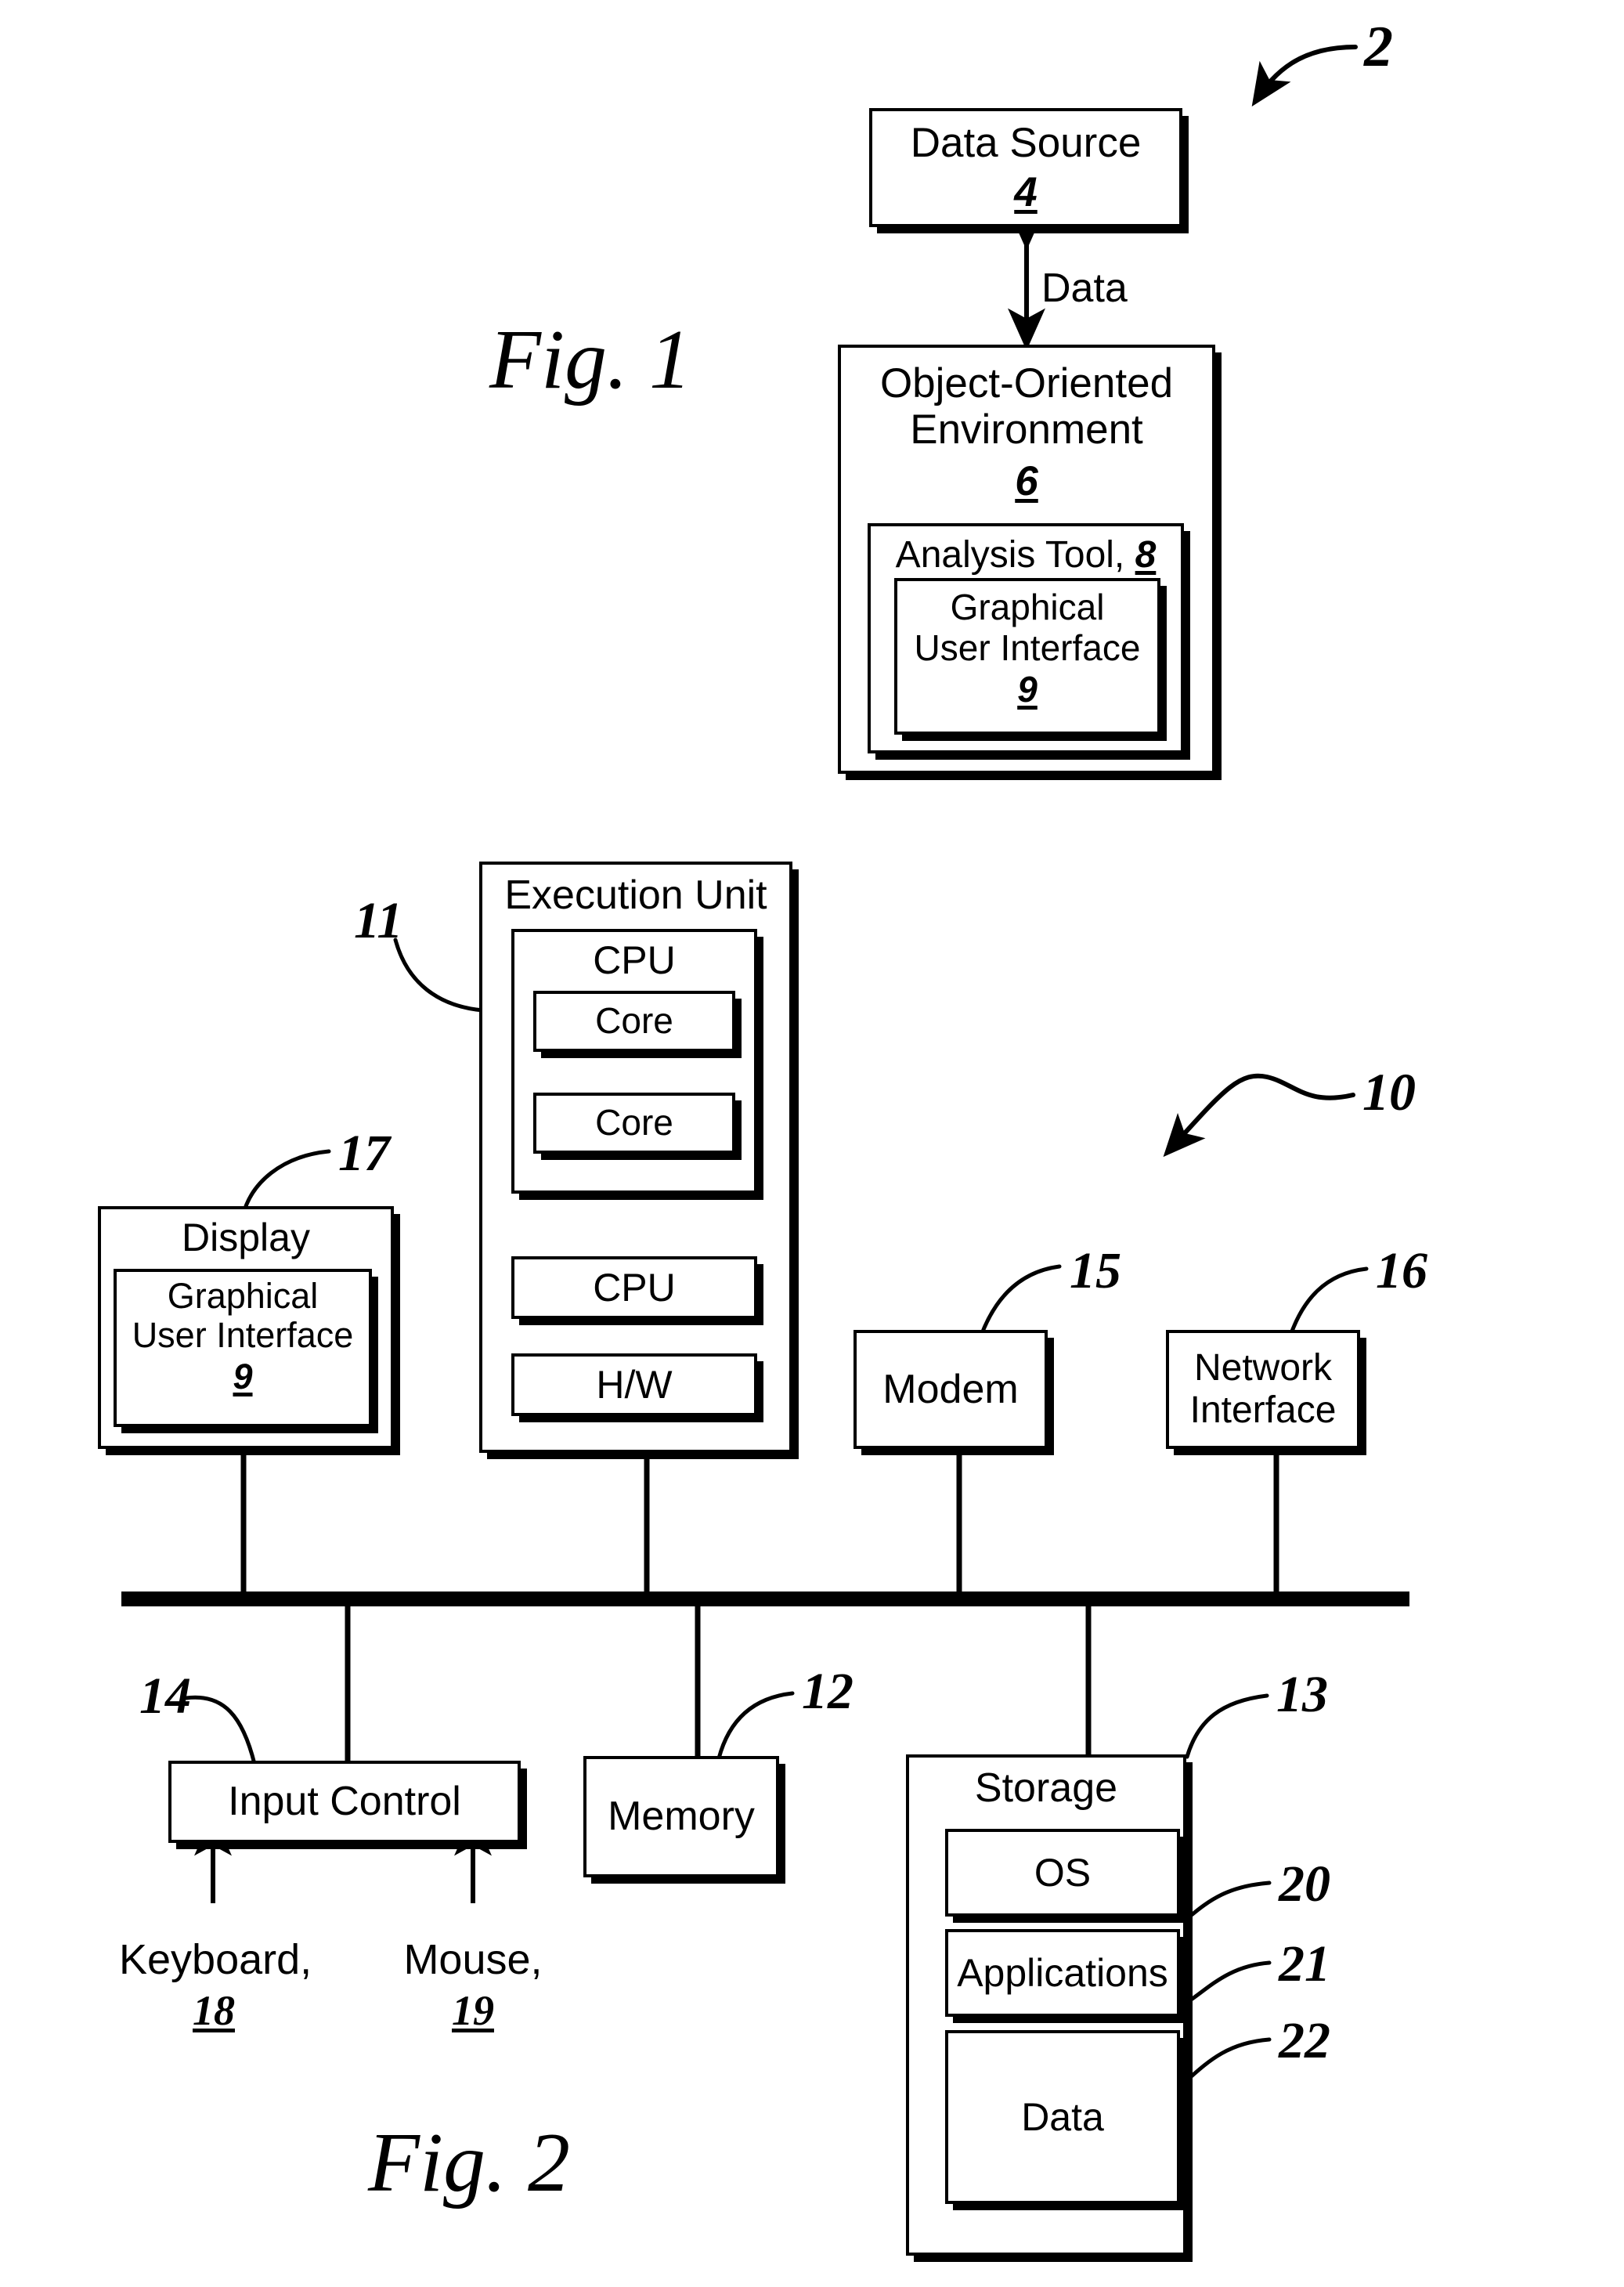  Describe the element at coordinates (635, 895) in the screenshot. I see `execution-unit-title: Execution Unit` at that location.